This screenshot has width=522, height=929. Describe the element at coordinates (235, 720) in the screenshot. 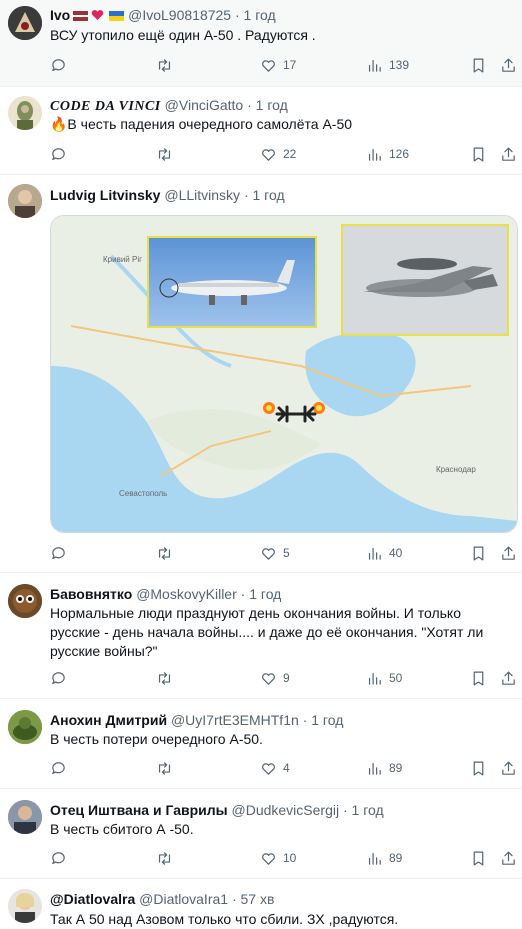

I see `author-handle: @UyI7rtE3EMHTf1n` at that location.